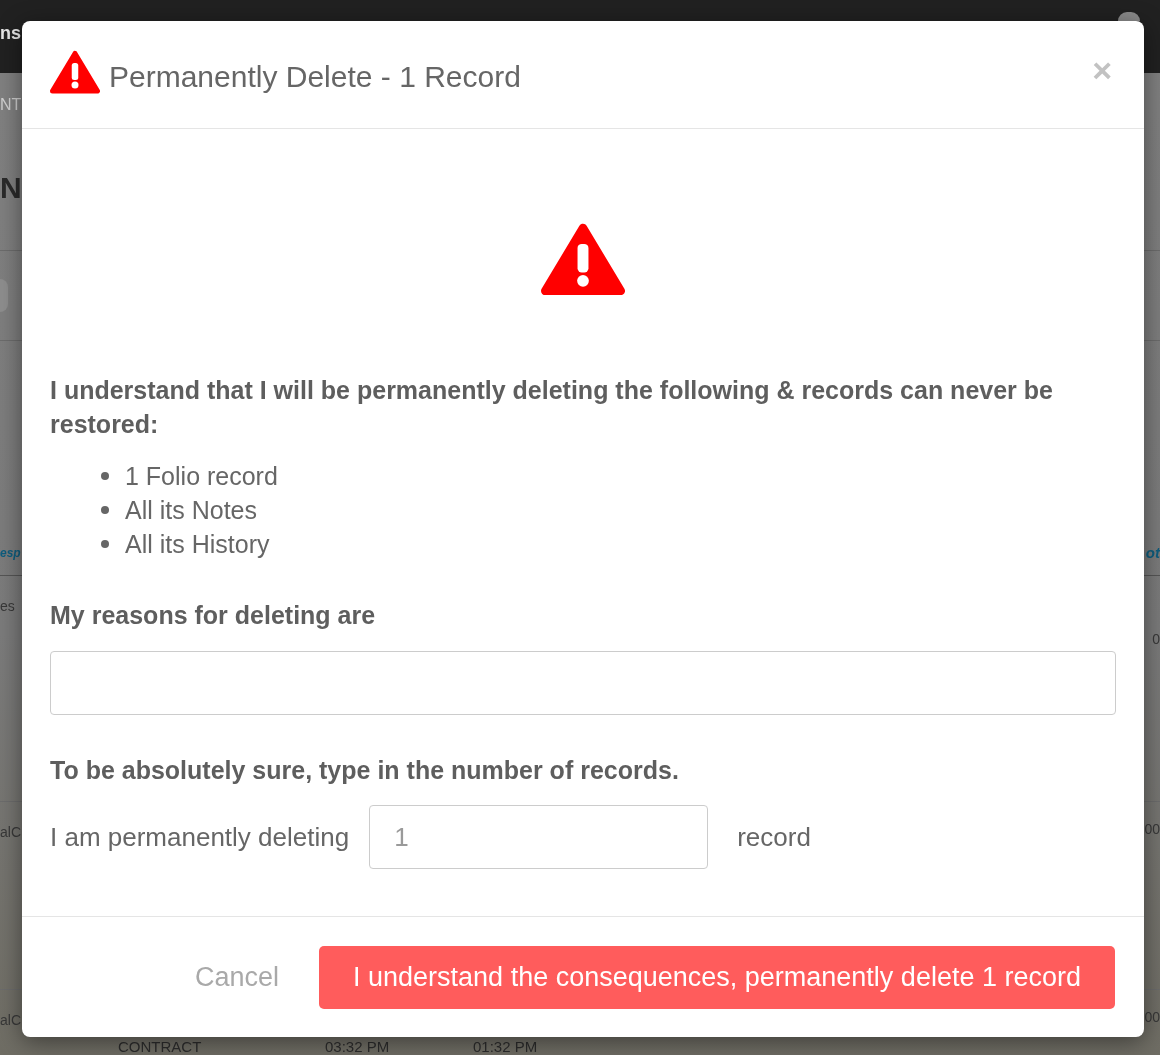  What do you see at coordinates (197, 544) in the screenshot?
I see `list-item-text: All its History` at bounding box center [197, 544].